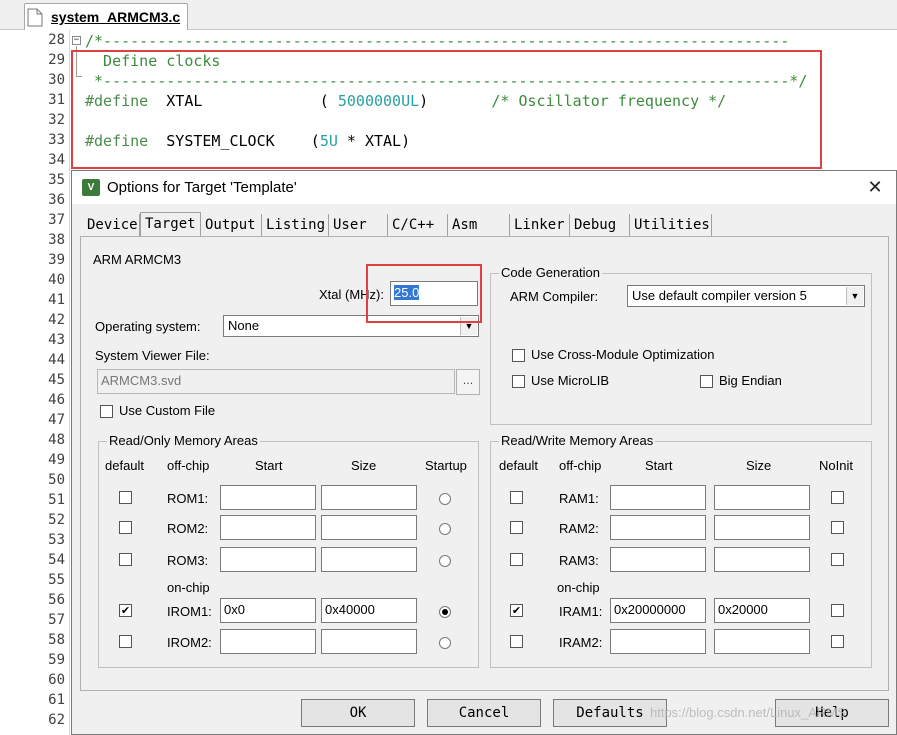  Describe the element at coordinates (56, 360) in the screenshot. I see `line-number: 44` at that location.